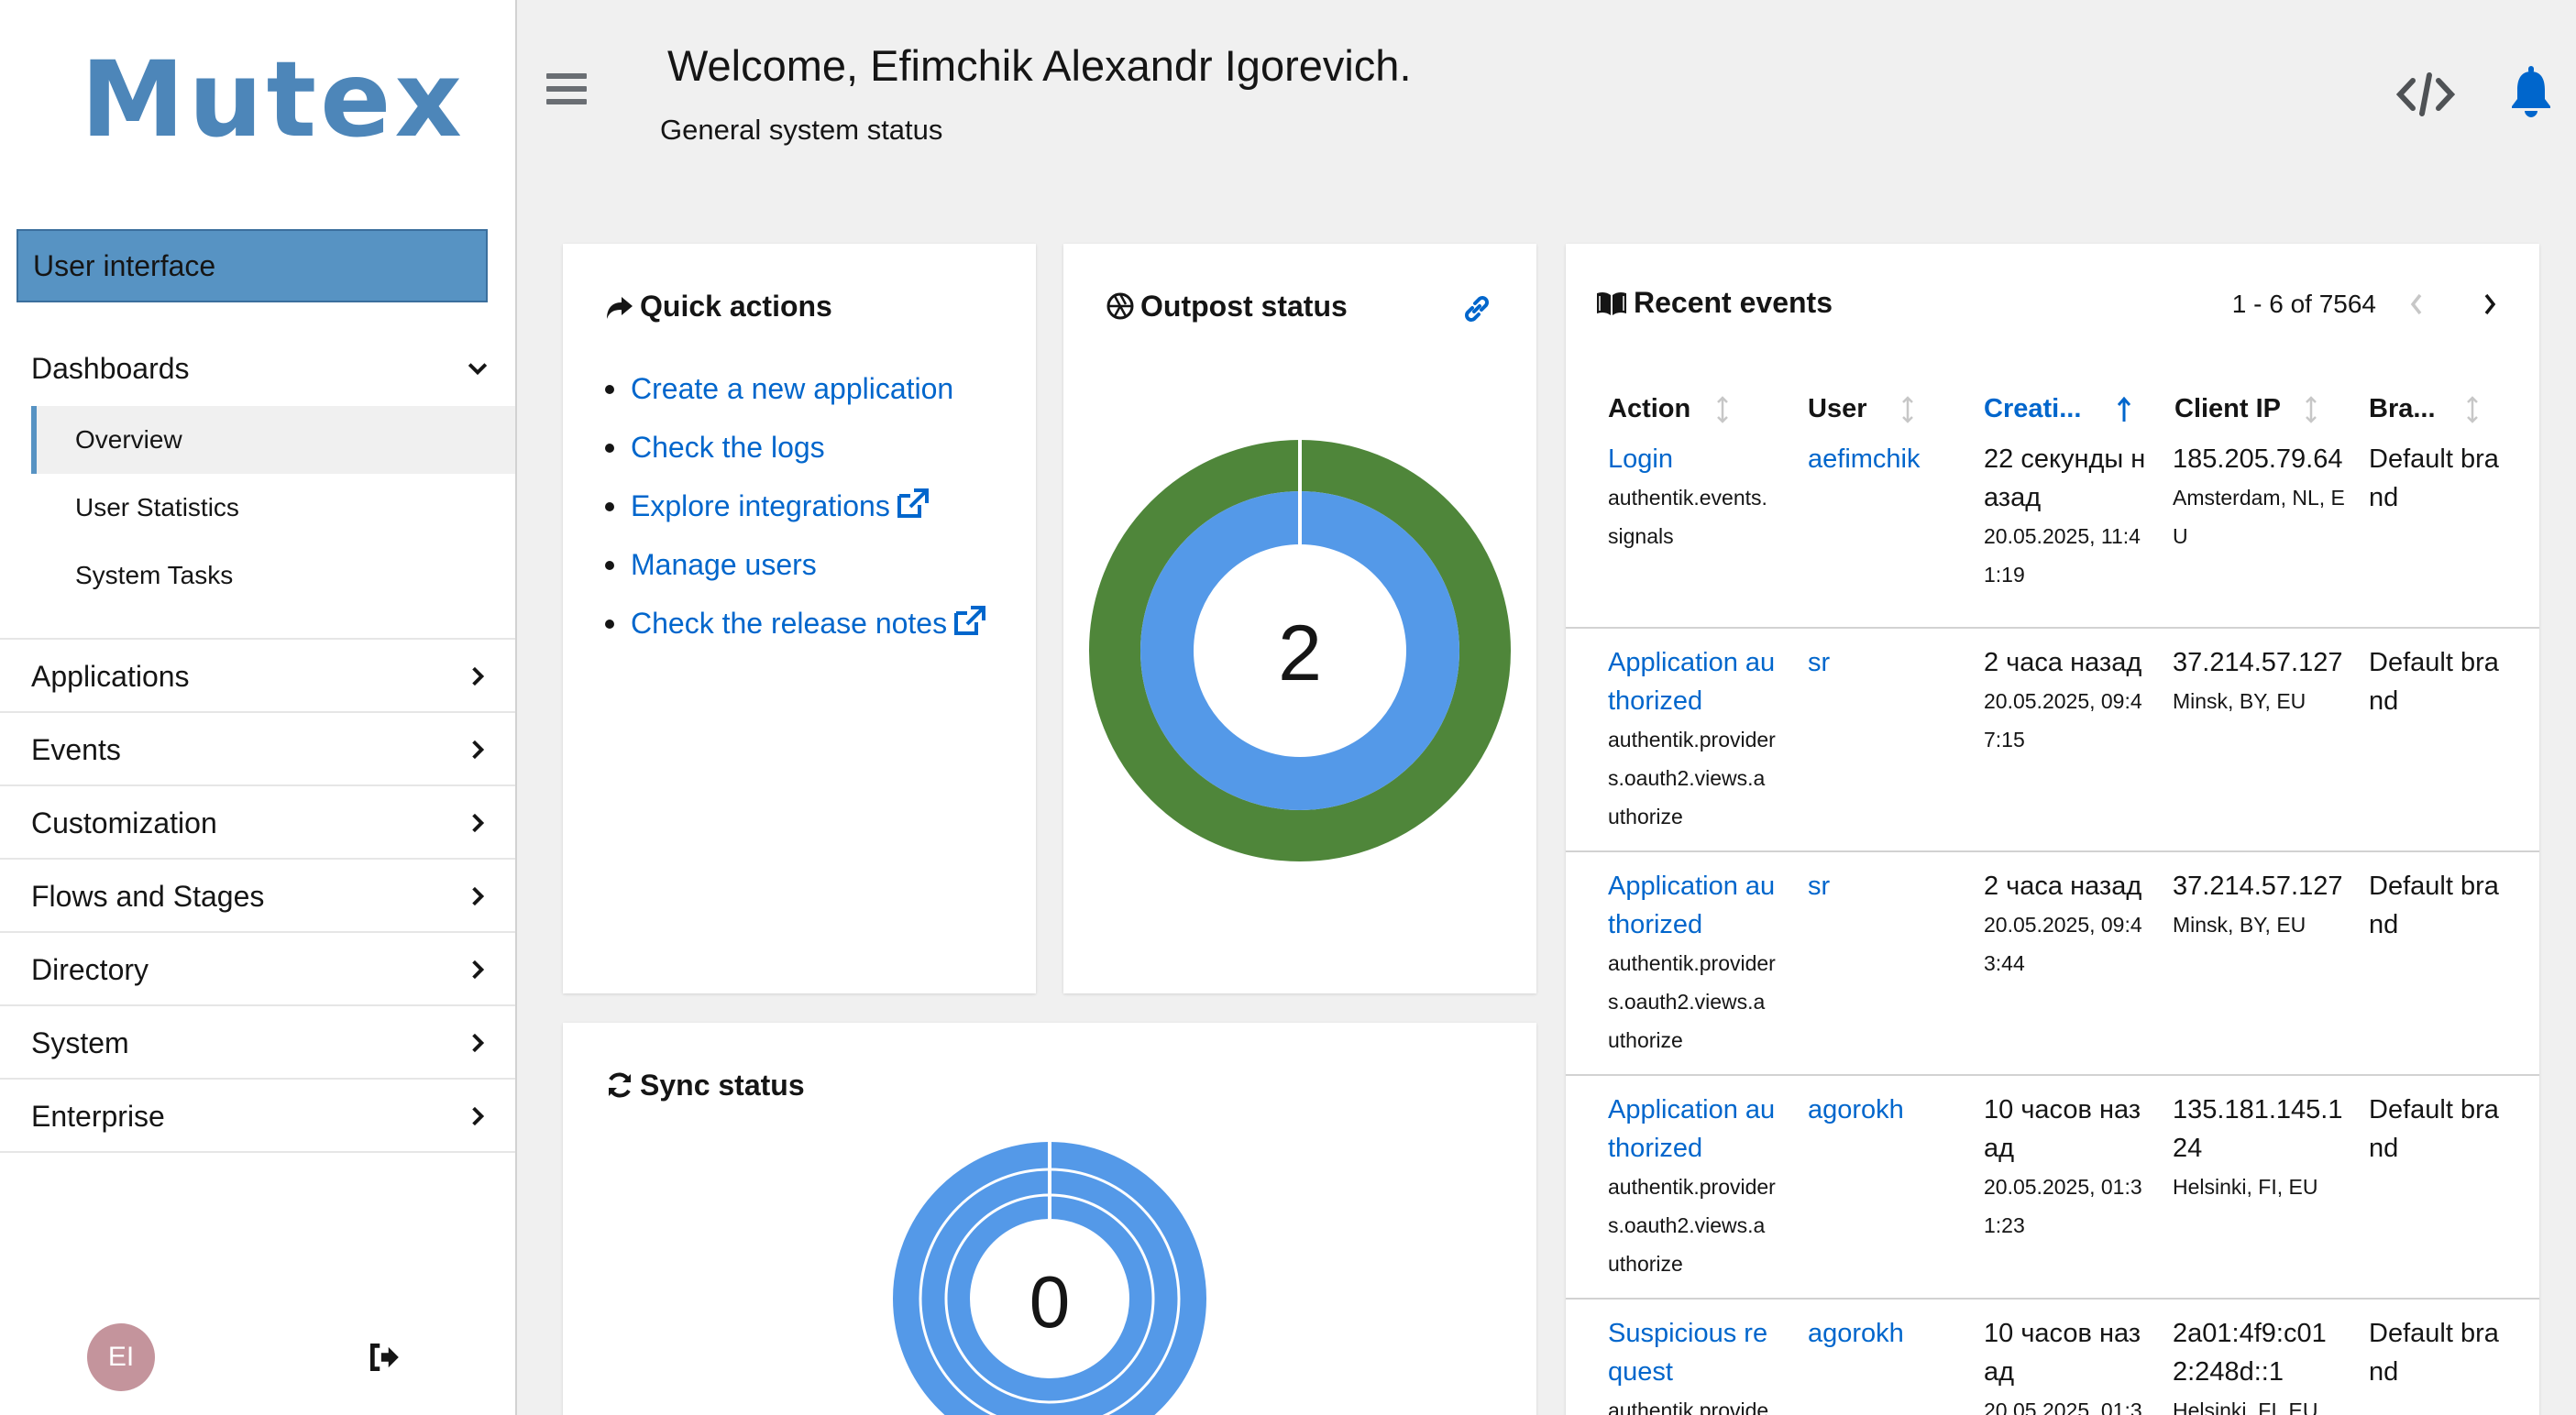  Describe the element at coordinates (2531, 91) in the screenshot. I see `bell-icon` at that location.